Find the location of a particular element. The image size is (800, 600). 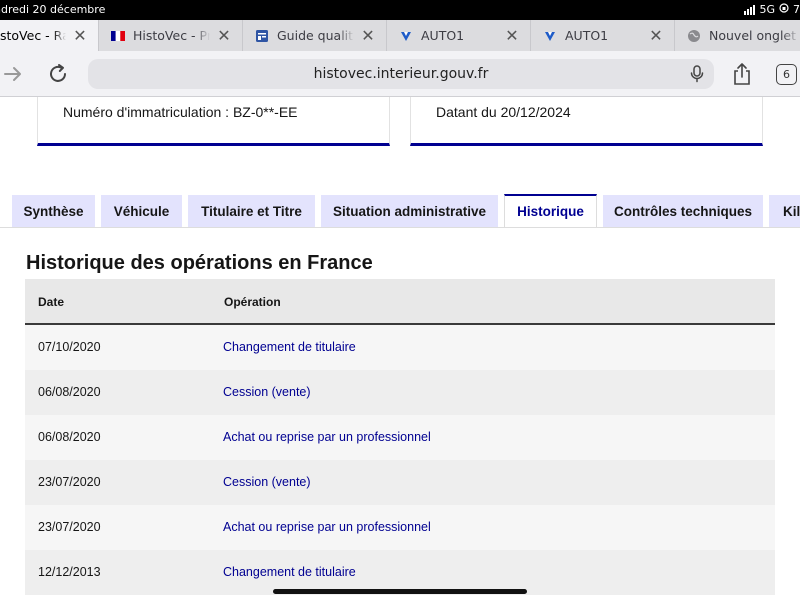

tab-situation-administrative: Situation administrative is located at coordinates (409, 211).